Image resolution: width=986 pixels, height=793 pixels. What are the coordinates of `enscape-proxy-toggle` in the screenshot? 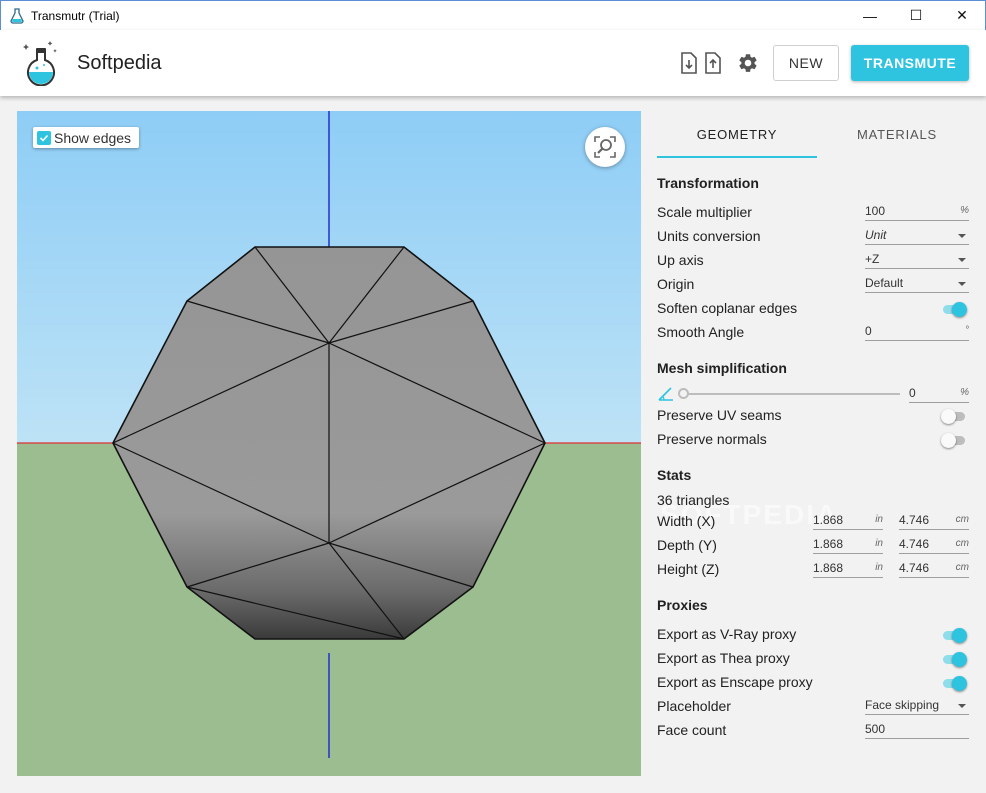 It's located at (954, 683).